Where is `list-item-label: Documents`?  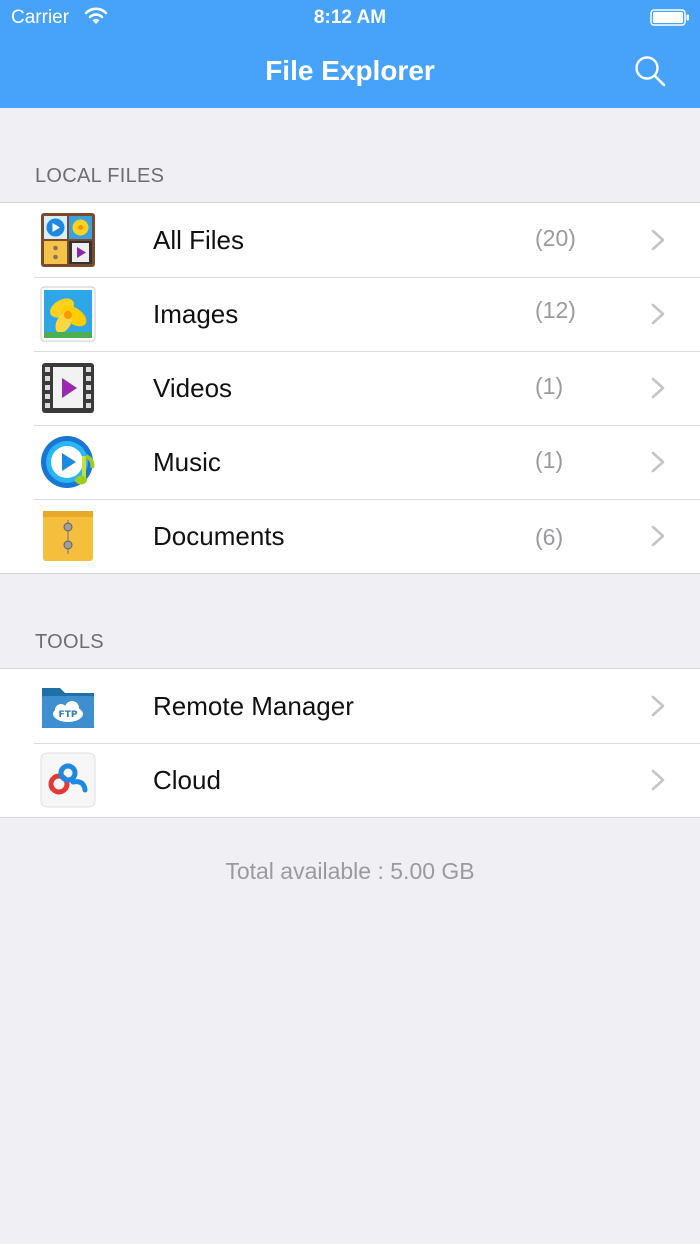 list-item-label: Documents is located at coordinates (219, 536).